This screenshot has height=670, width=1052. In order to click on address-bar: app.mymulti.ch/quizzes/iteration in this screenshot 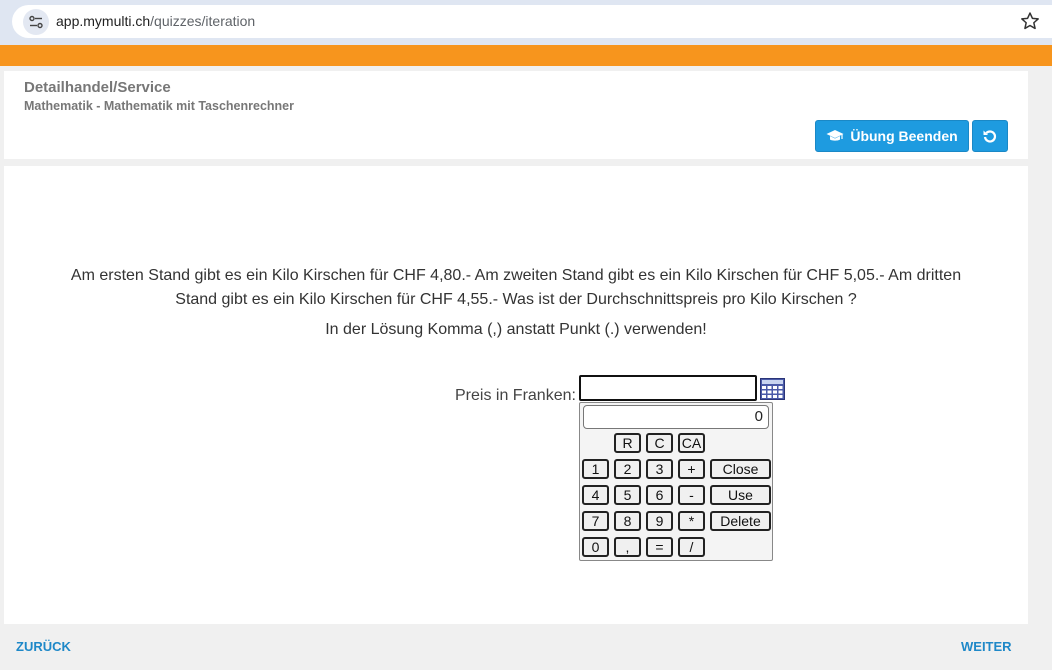, I will do `click(532, 21)`.